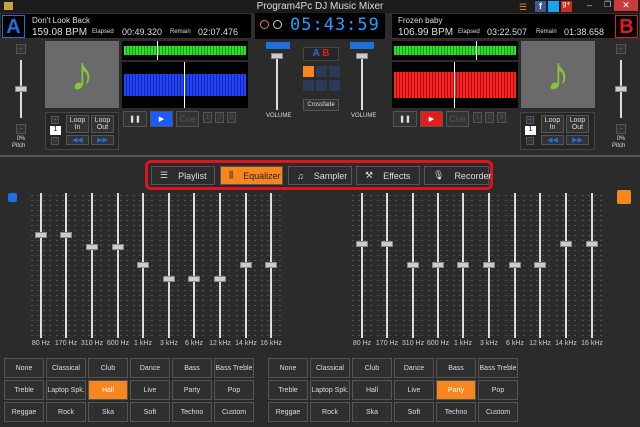 The width and height of the screenshot is (640, 427). What do you see at coordinates (362, 45) in the screenshot?
I see `volume-b-mode-icons` at bounding box center [362, 45].